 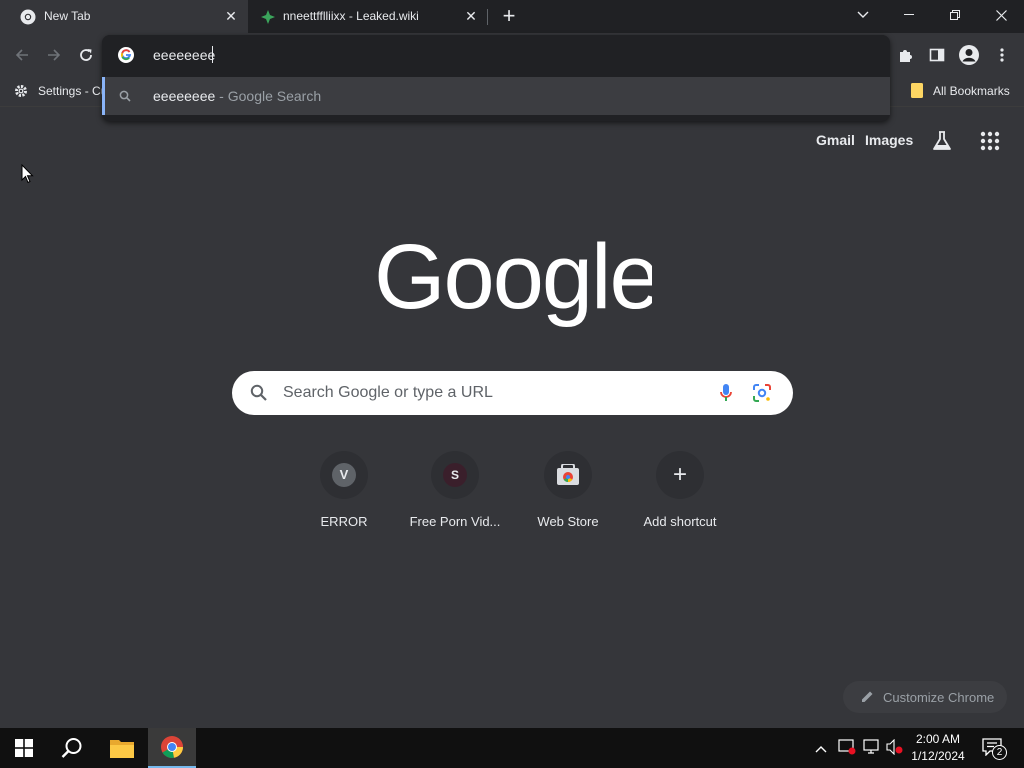 What do you see at coordinates (496, 55) in the screenshot?
I see `address-bar: eeeeeeee` at bounding box center [496, 55].